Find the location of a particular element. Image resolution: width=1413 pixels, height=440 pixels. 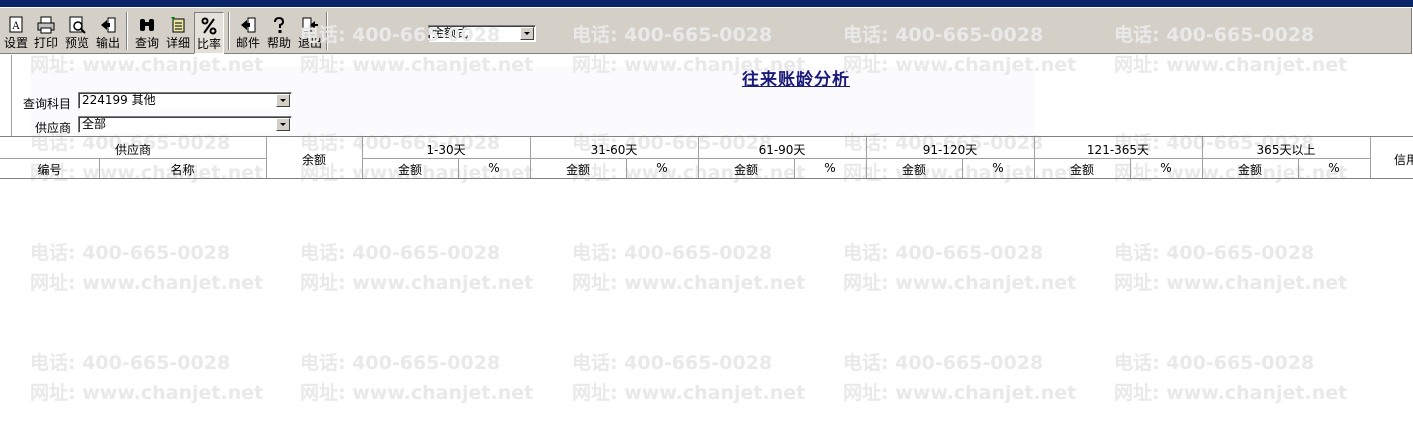

report-title: 往来账龄分析 is located at coordinates (796, 80).